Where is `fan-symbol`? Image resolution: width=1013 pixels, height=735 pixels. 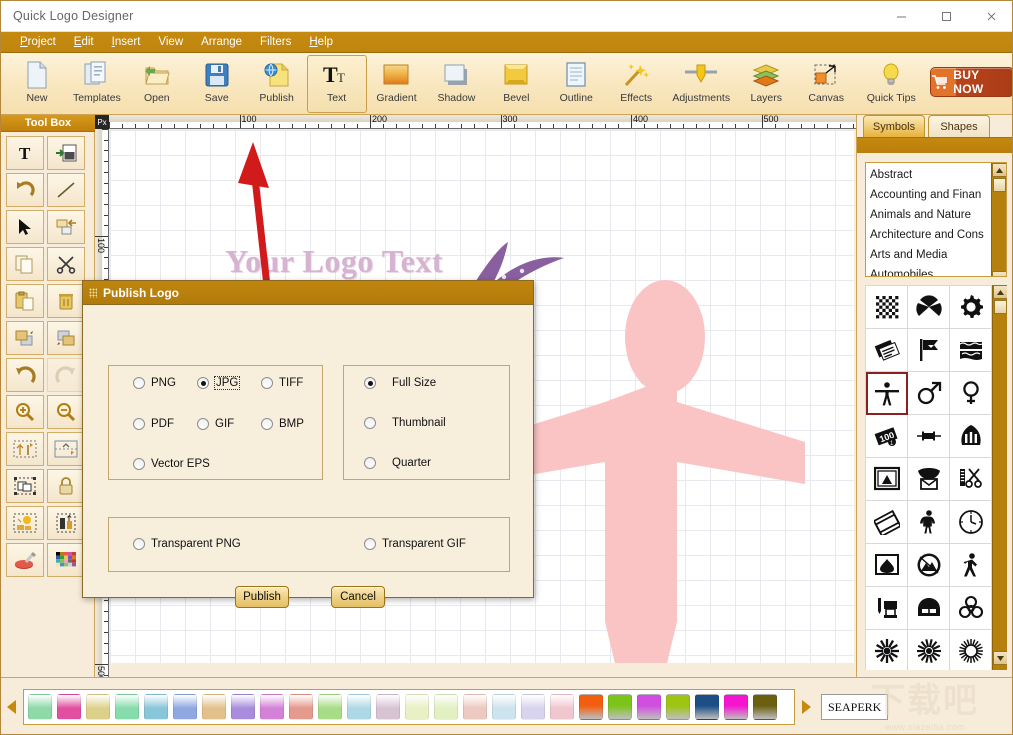 fan-symbol is located at coordinates (971, 436).